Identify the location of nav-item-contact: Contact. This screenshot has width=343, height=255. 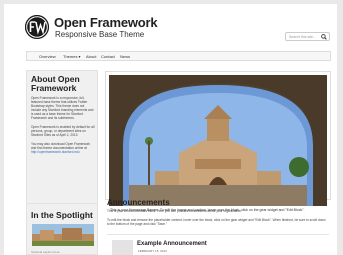
(108, 56).